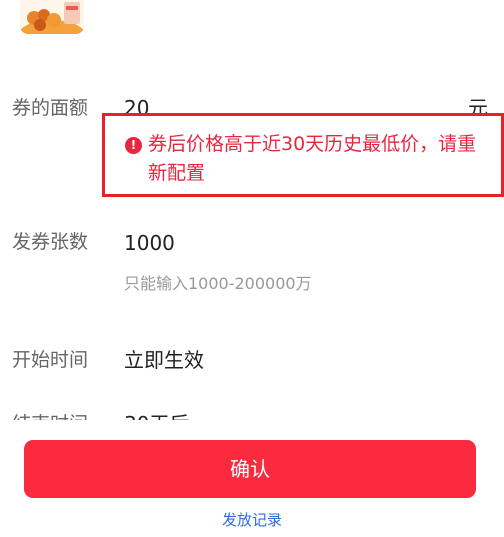 The width and height of the screenshot is (504, 537). I want to click on start-time-label: 开始时间, so click(50, 360).